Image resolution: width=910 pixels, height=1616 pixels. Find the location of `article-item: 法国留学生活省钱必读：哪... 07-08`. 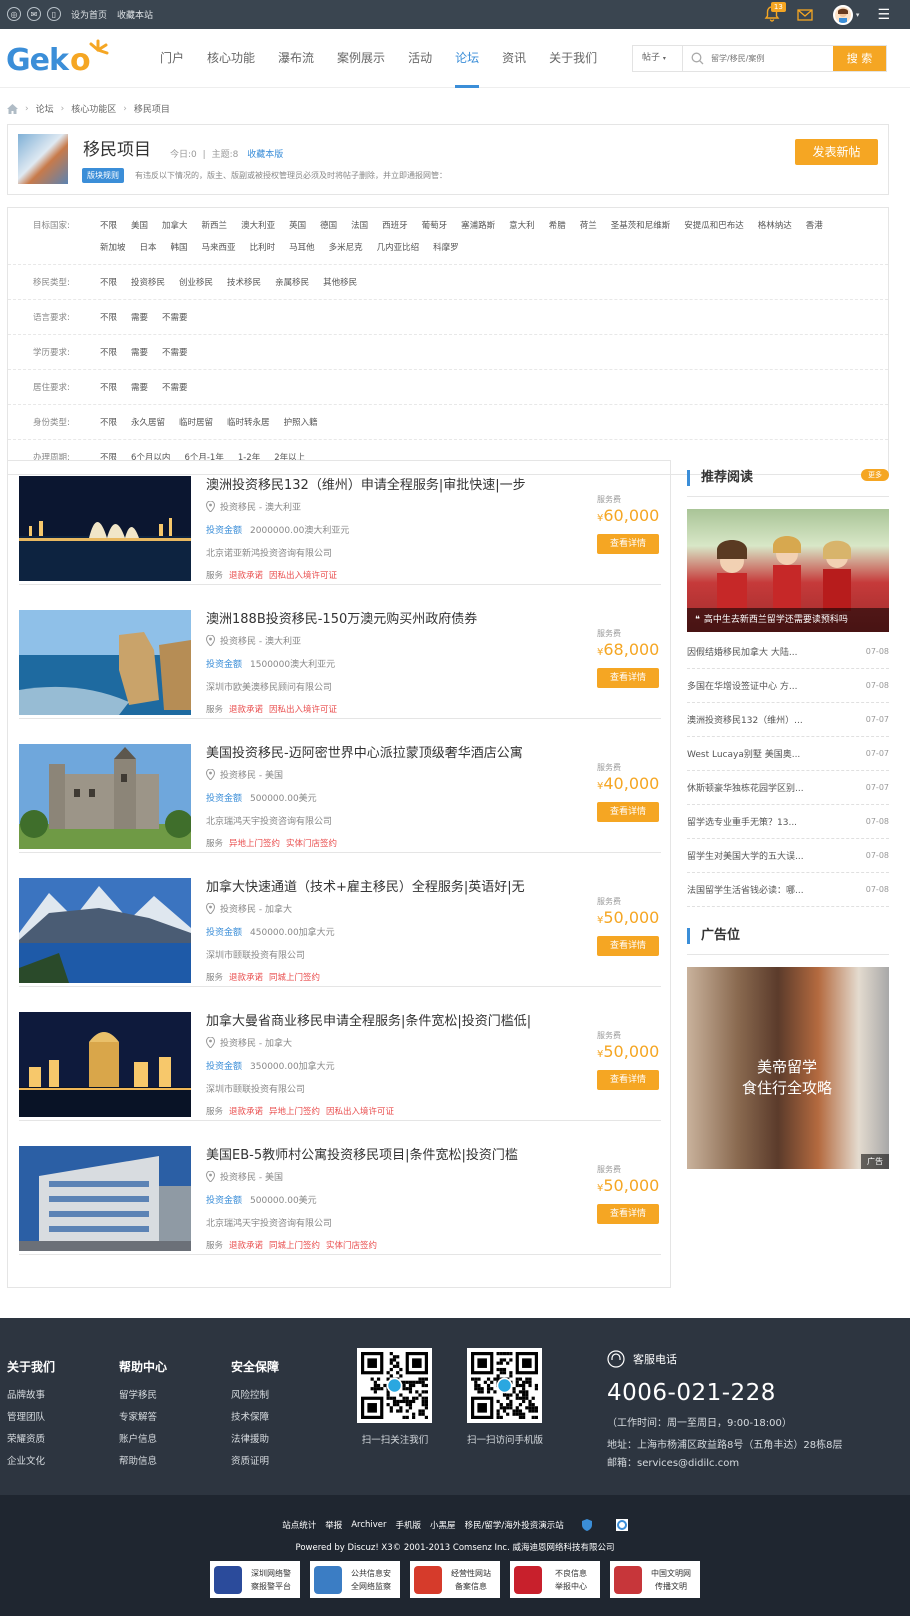

article-item: 法国留学生活省钱必读：哪... 07-08 is located at coordinates (788, 890).